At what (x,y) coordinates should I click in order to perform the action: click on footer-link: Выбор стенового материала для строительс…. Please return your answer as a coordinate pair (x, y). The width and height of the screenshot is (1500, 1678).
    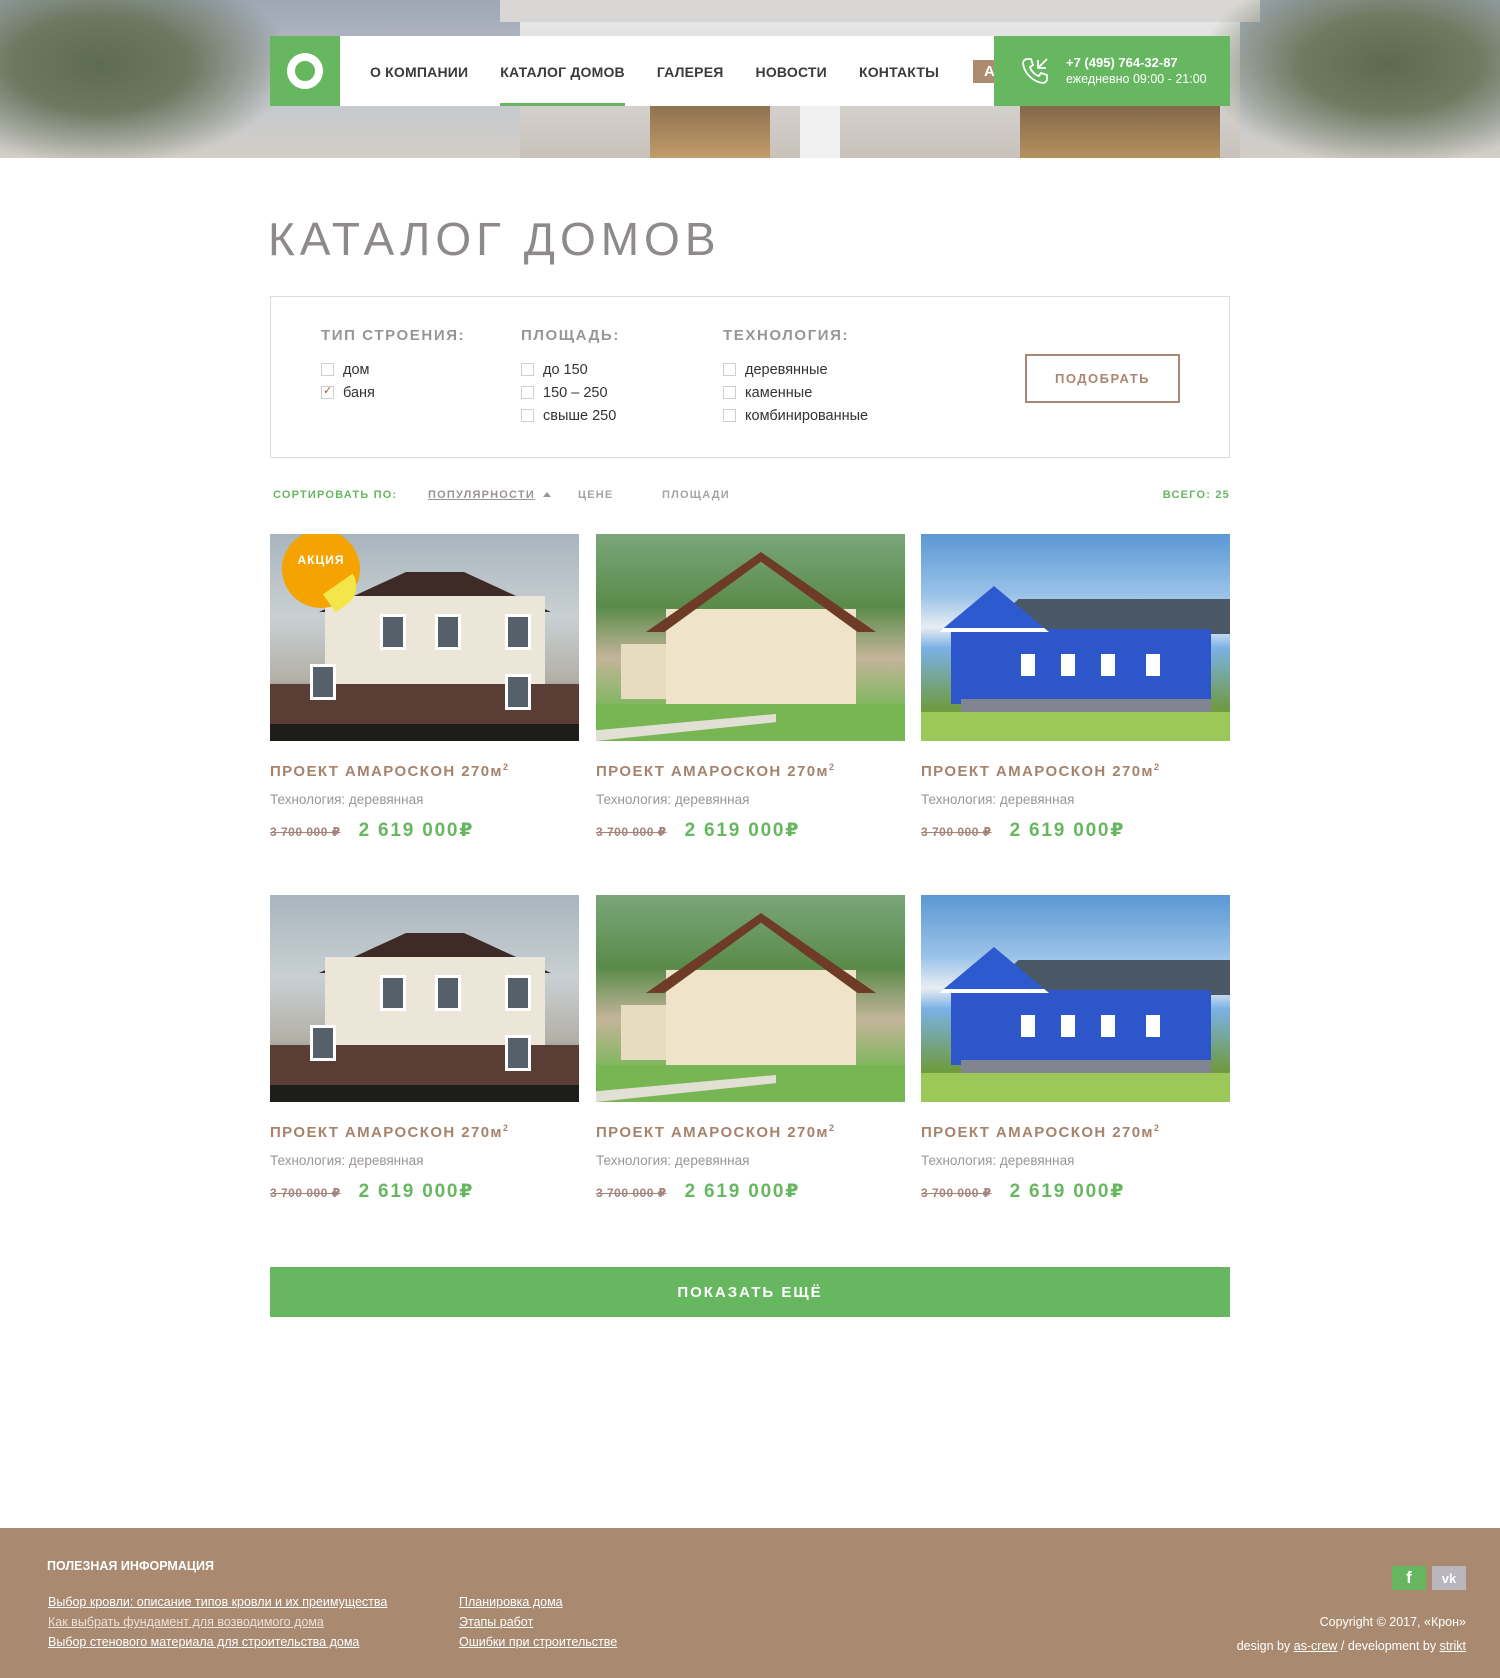
    Looking at the image, I should click on (217, 1642).